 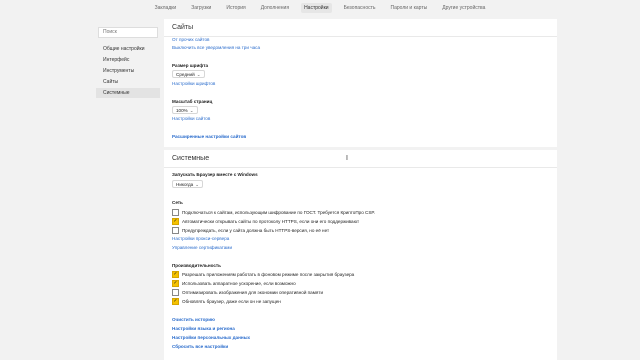 I want to click on startup-value: Никогда, so click(x=185, y=184).